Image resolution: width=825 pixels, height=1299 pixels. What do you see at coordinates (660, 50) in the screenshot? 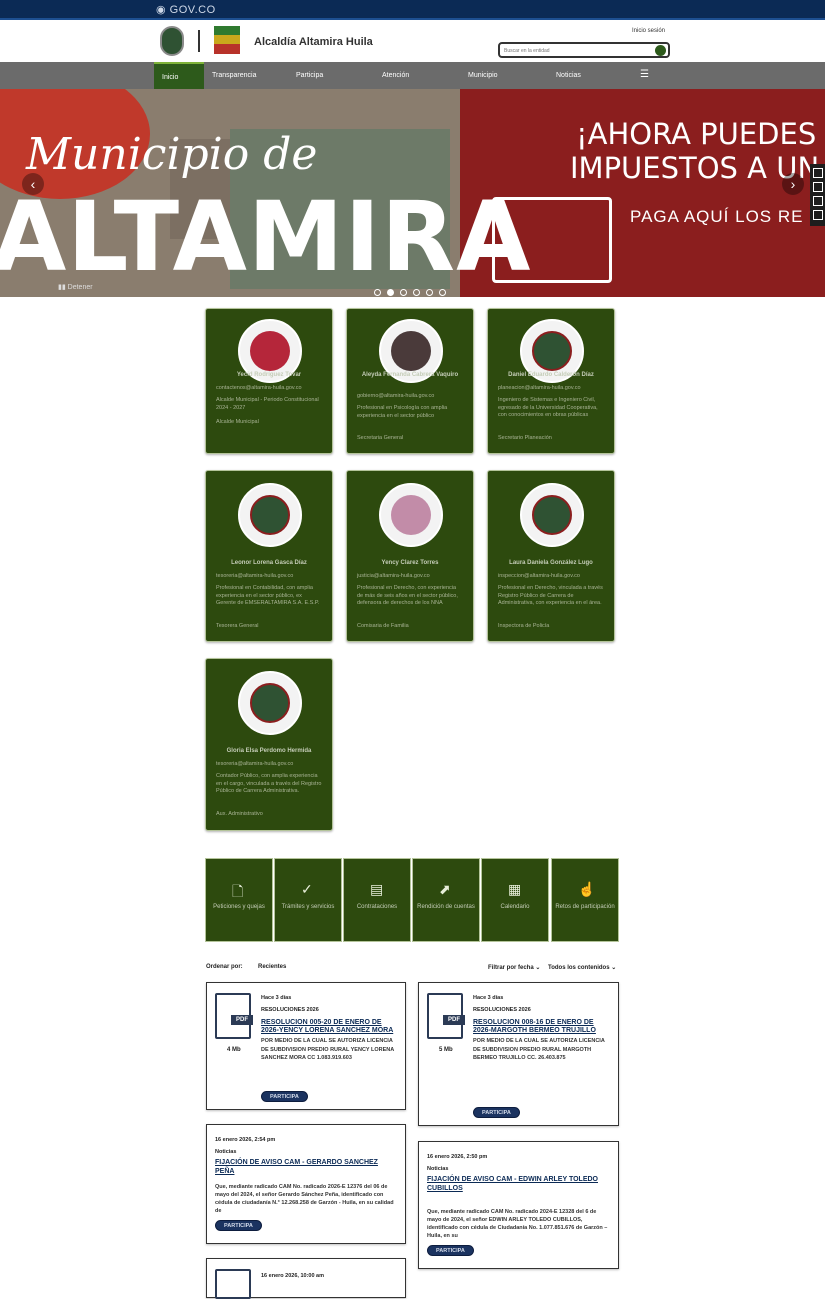
I see `search-button` at bounding box center [660, 50].